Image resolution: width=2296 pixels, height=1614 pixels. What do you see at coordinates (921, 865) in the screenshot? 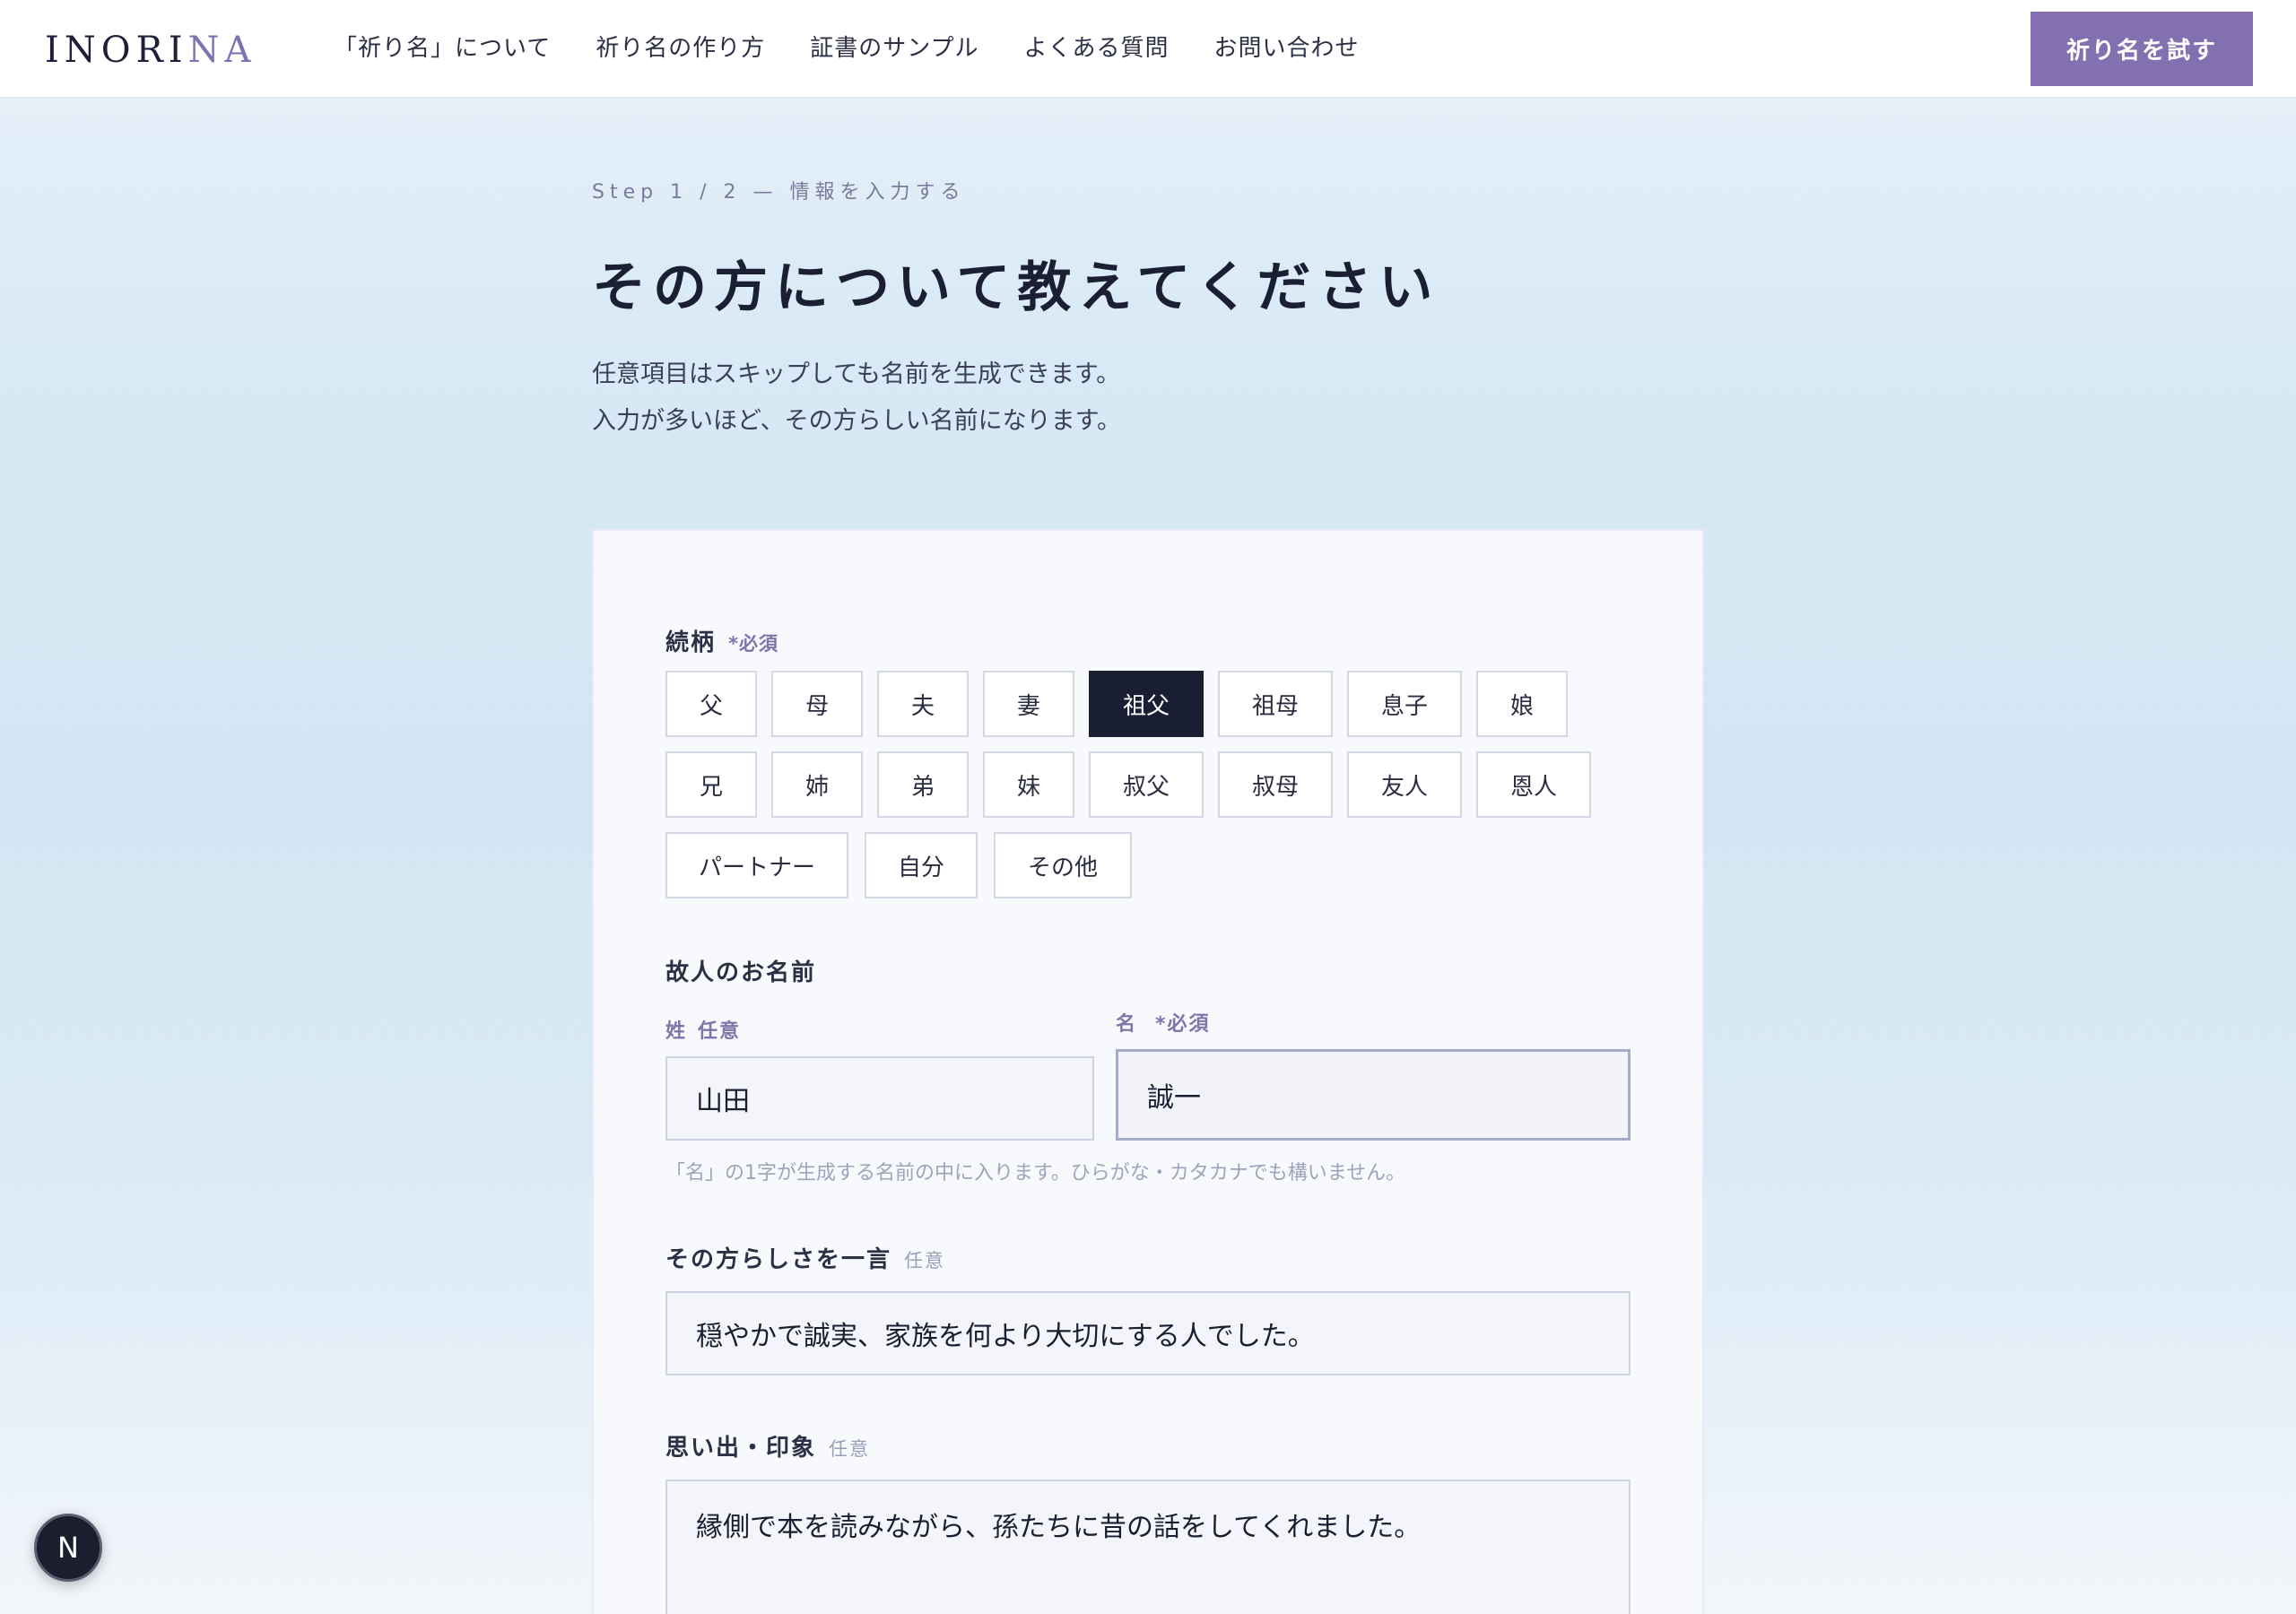
I see `chip-self: 自分` at bounding box center [921, 865].